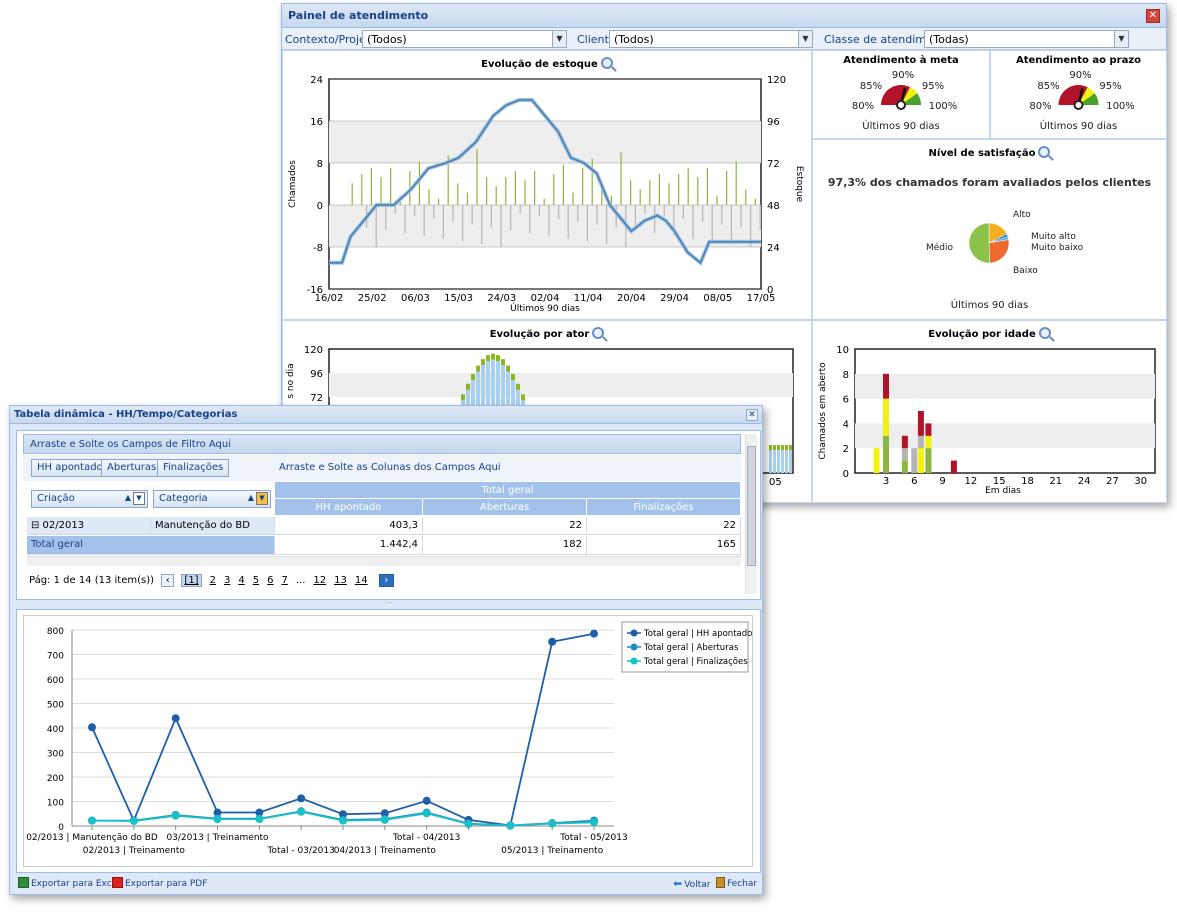 The width and height of the screenshot is (1177, 912). I want to click on zoom-icon, so click(1044, 152).